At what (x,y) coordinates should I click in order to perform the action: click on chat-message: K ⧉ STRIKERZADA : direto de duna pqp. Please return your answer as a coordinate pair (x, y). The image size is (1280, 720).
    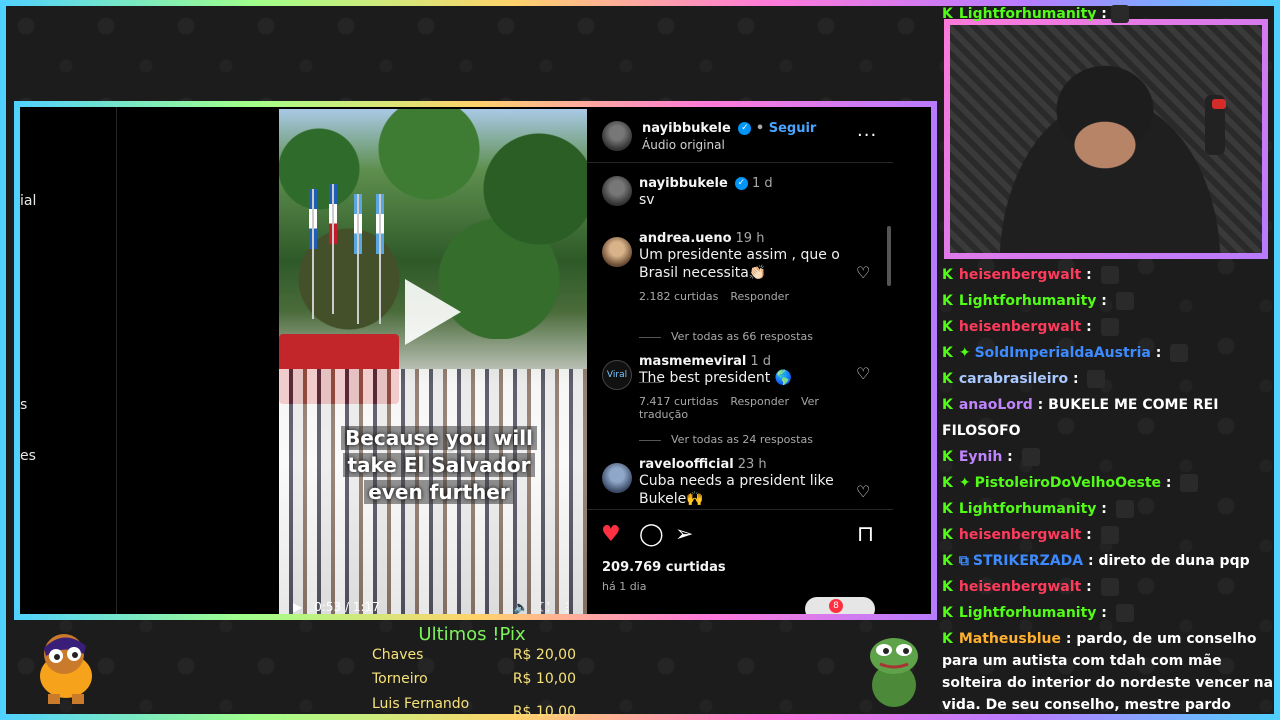
    Looking at the image, I should click on (1108, 561).